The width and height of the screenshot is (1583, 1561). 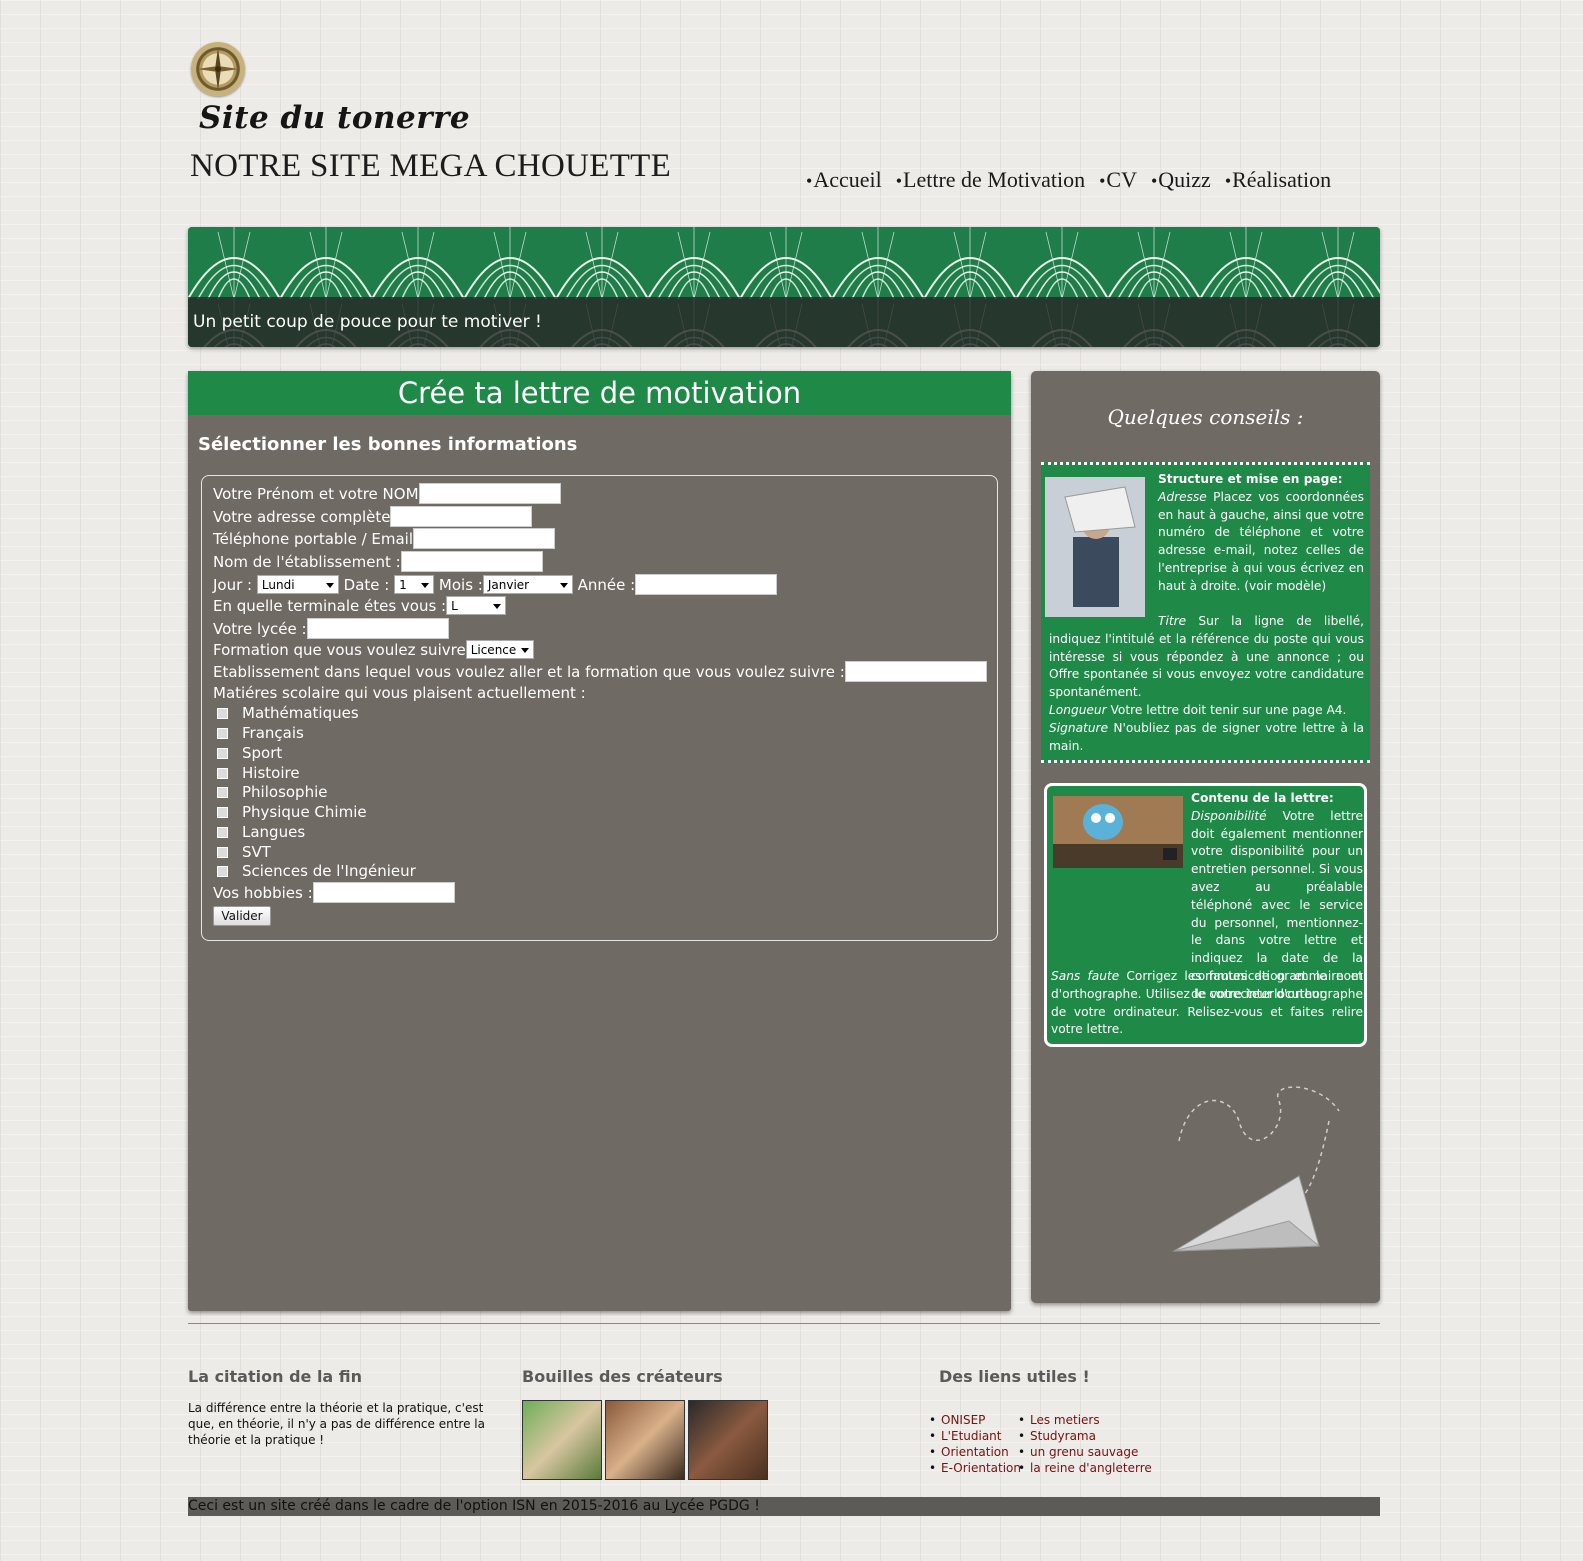 What do you see at coordinates (330, 605) in the screenshot?
I see `terminale-label: En quelle terminale étes vous :` at bounding box center [330, 605].